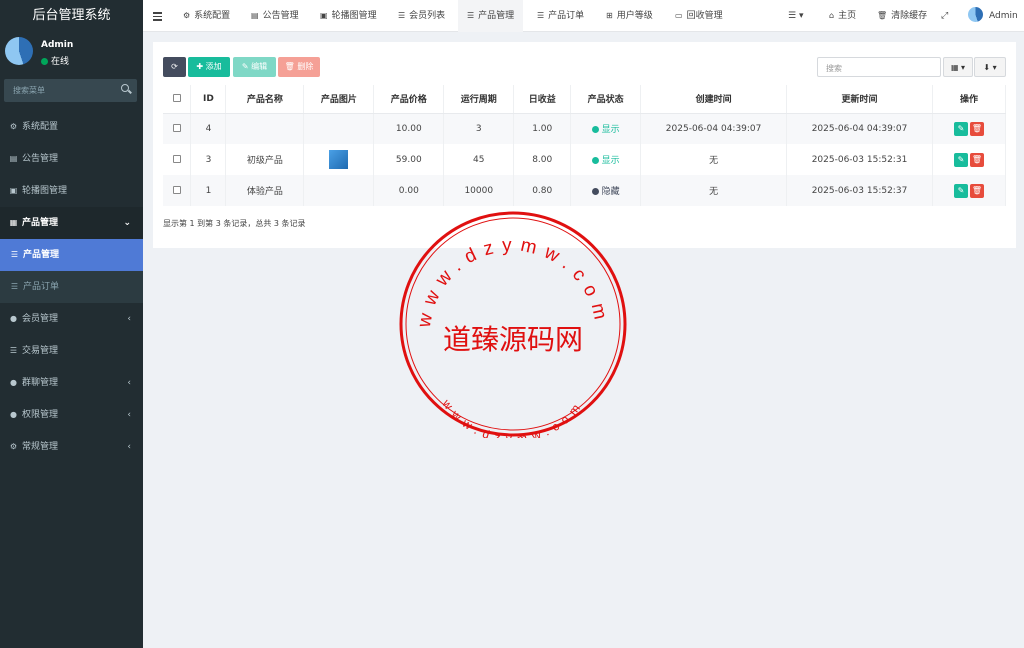  Describe the element at coordinates (265, 159) in the screenshot. I see `cell-name: 初级产品` at that location.